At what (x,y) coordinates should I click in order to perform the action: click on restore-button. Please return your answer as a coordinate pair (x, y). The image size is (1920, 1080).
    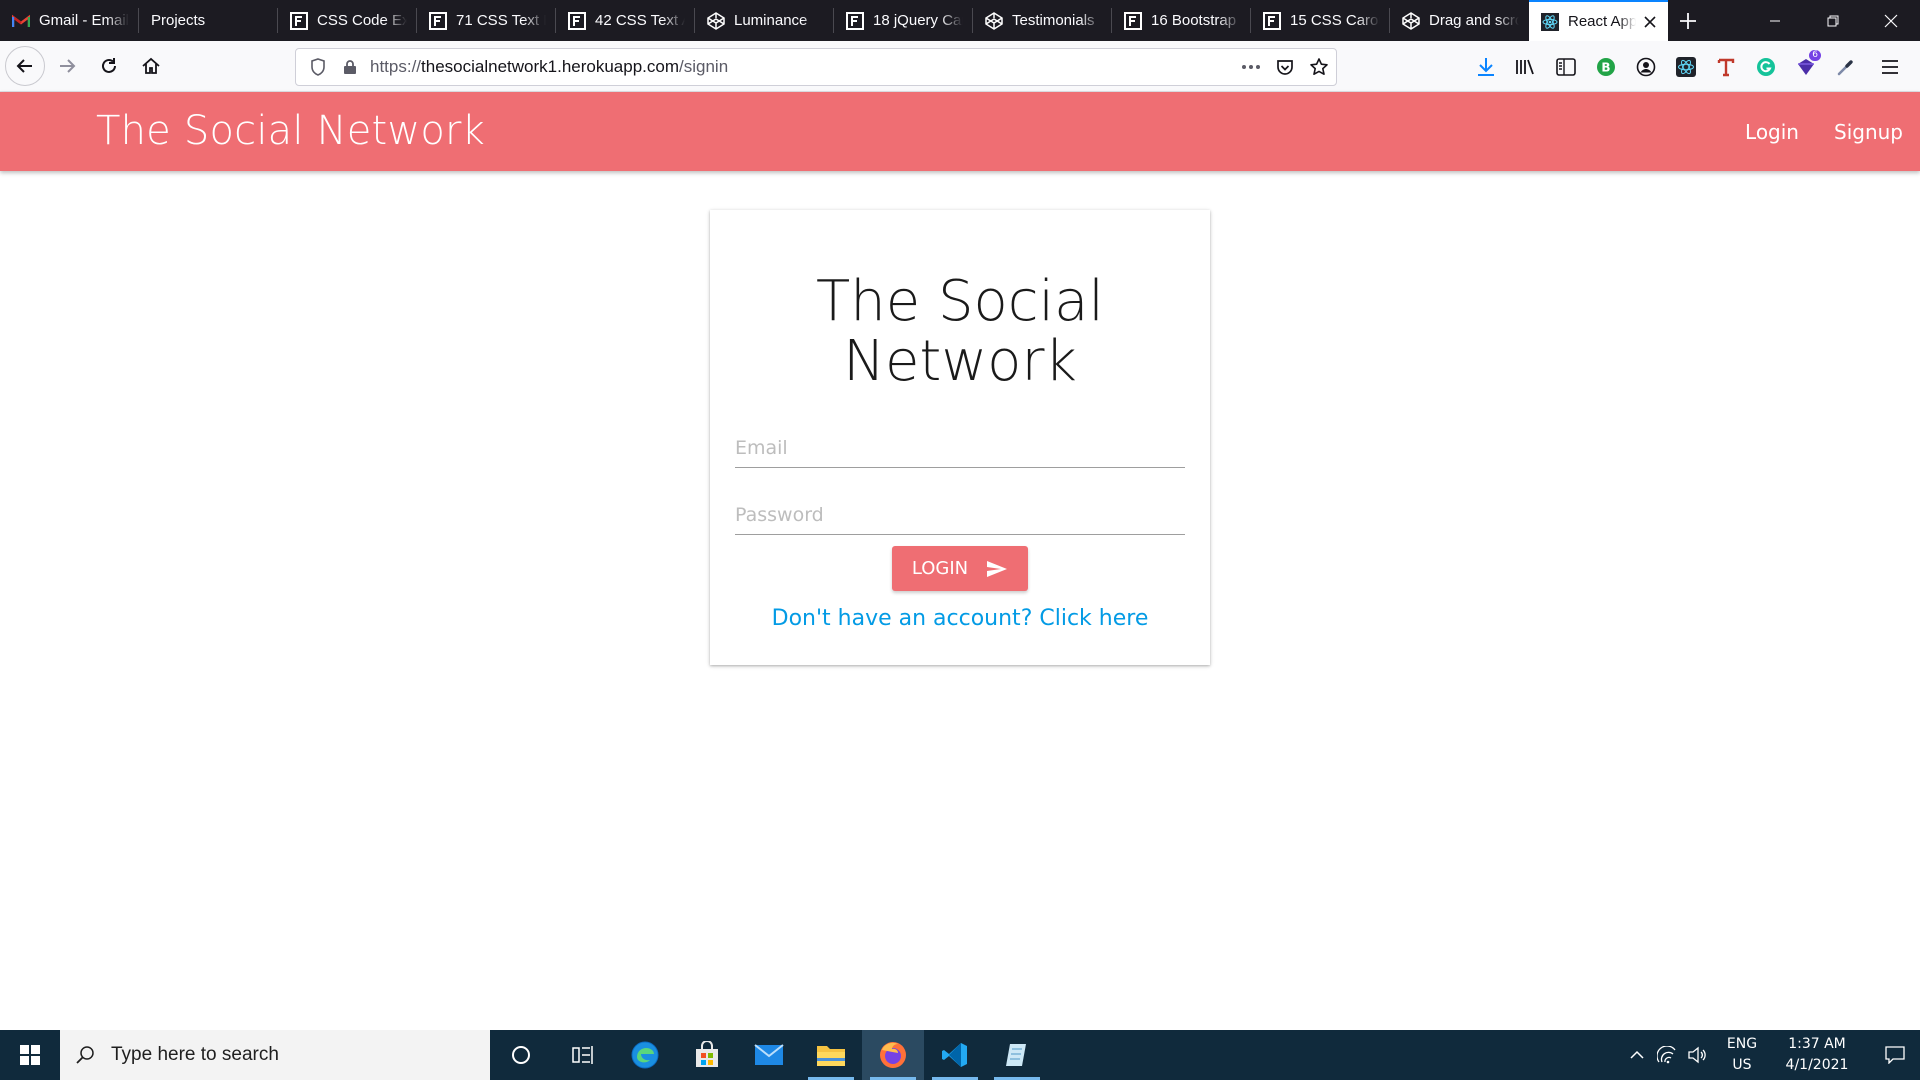
    Looking at the image, I should click on (1833, 20).